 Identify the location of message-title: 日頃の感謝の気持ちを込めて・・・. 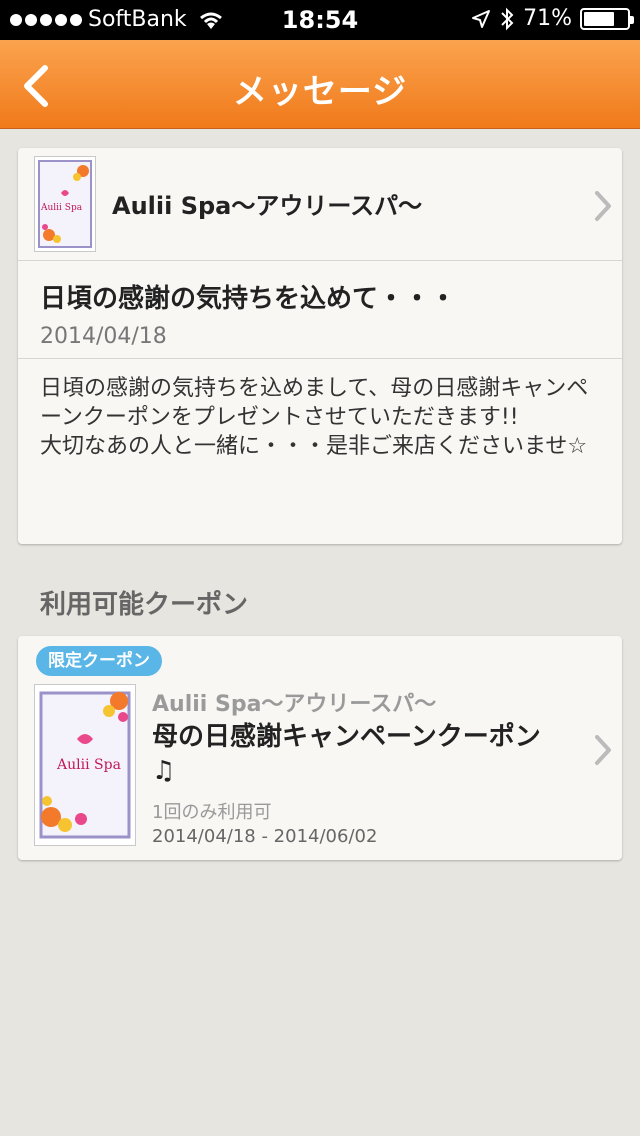
(248, 299).